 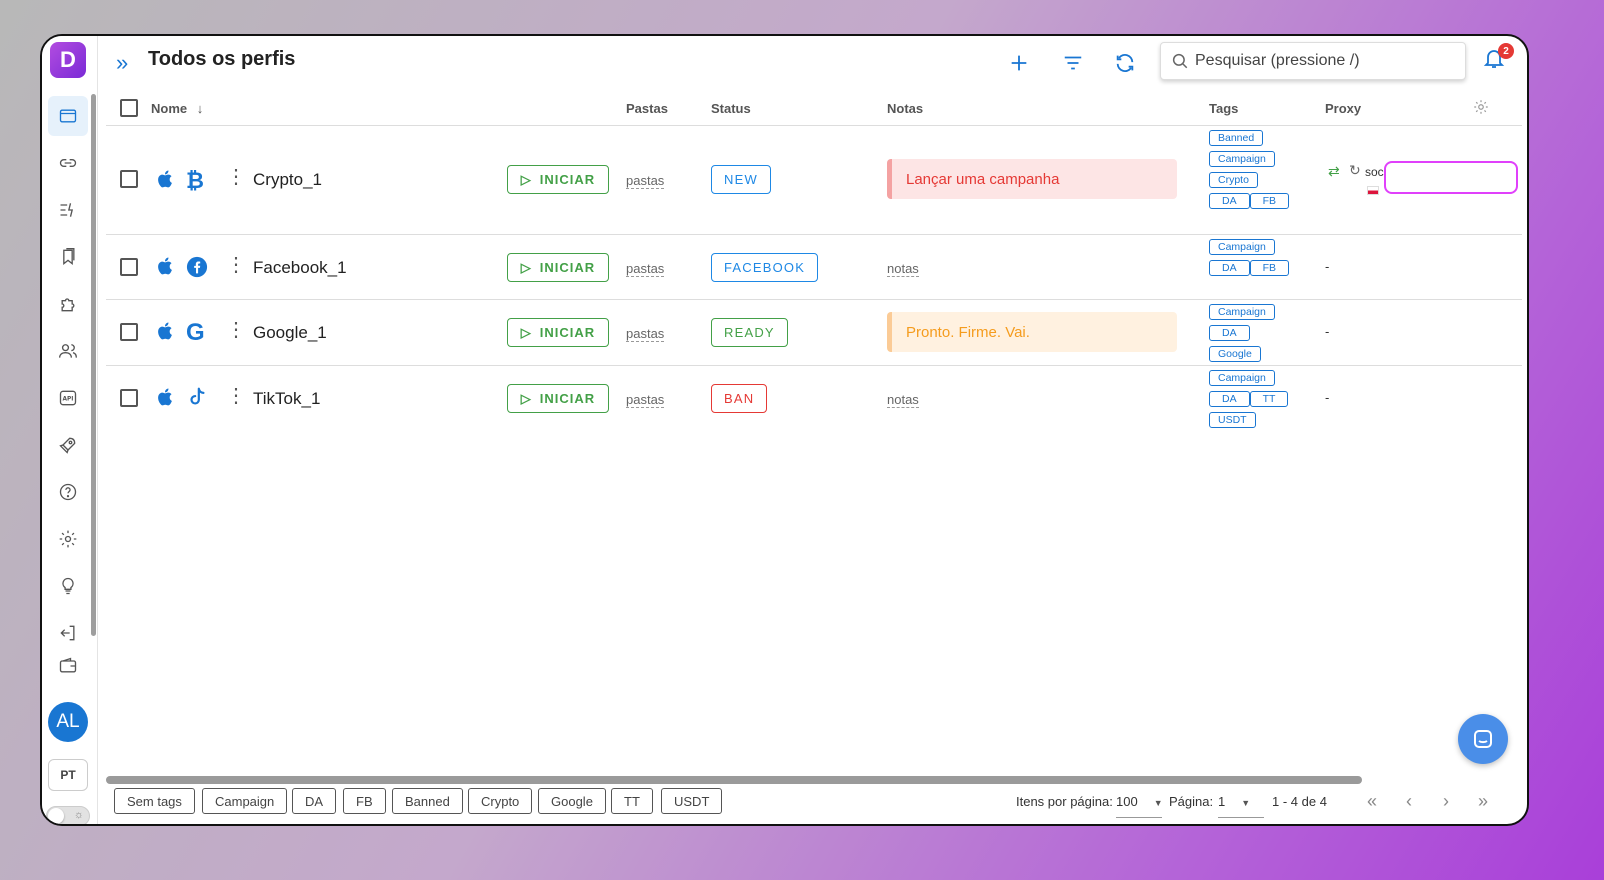 I want to click on profile-name: Google_1, so click(x=290, y=333).